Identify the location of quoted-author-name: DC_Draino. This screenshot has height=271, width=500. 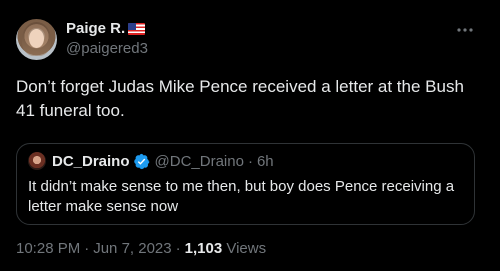
(91, 161).